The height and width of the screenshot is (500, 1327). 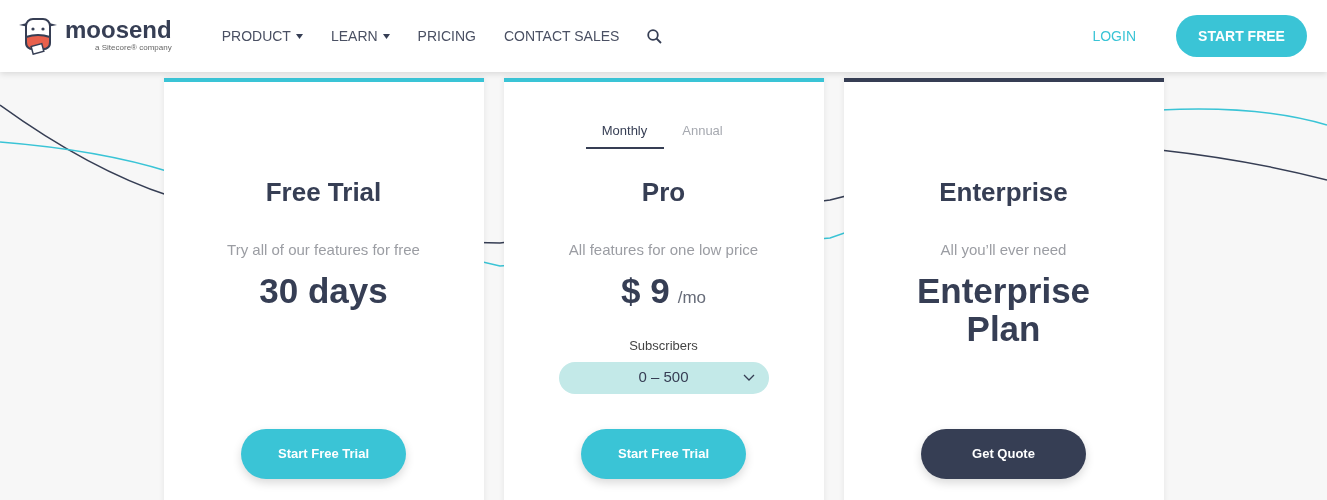 I want to click on plan-description: Try all of our features for free, so click(x=323, y=250).